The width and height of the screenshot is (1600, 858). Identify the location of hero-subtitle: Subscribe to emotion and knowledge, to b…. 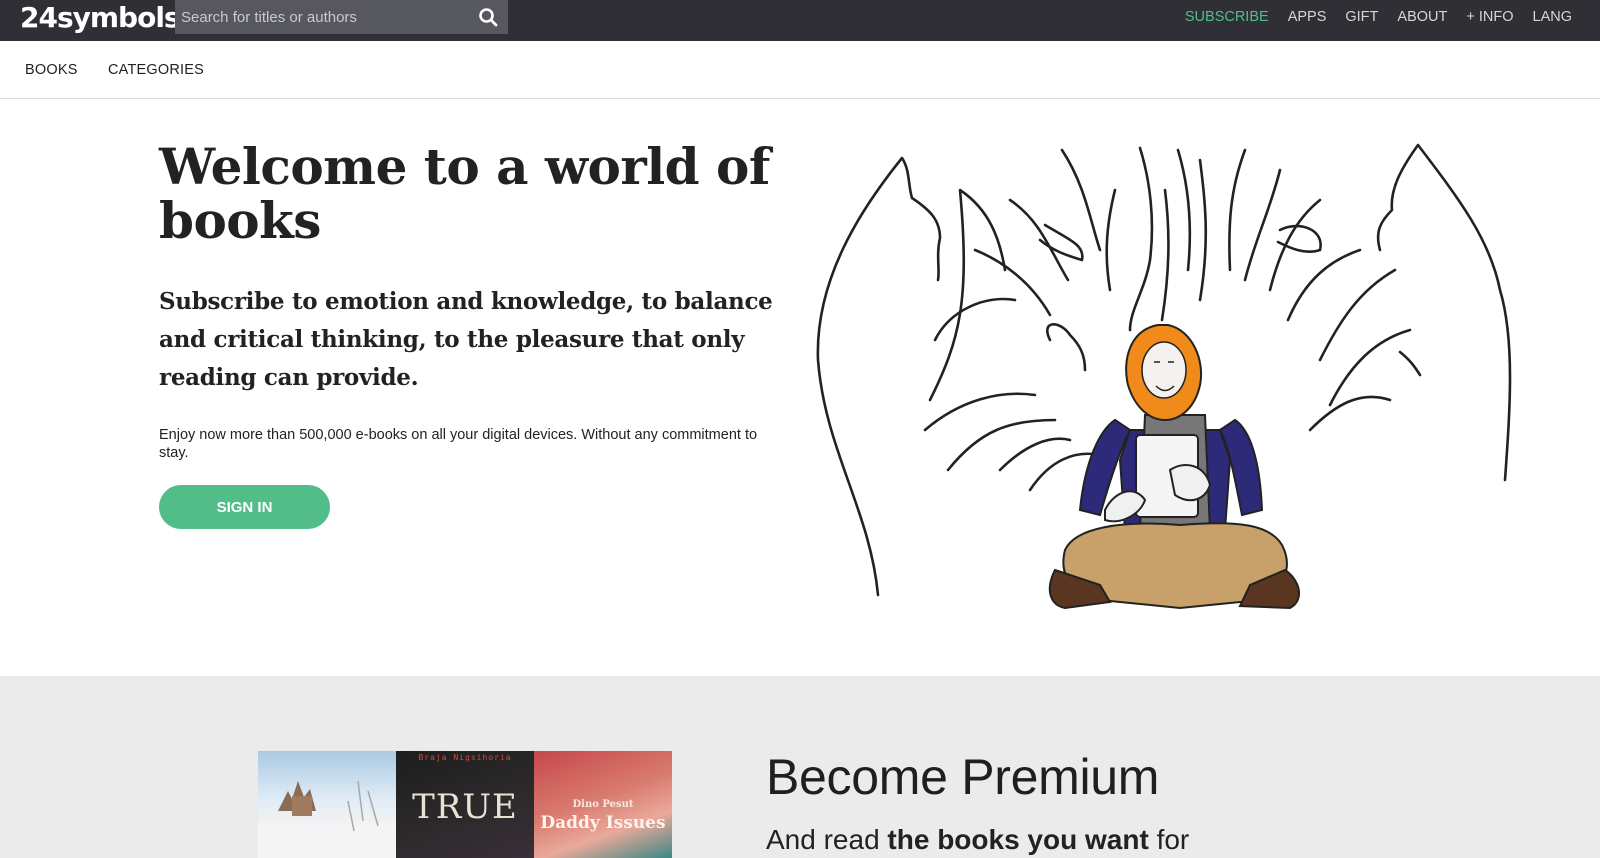
(466, 339).